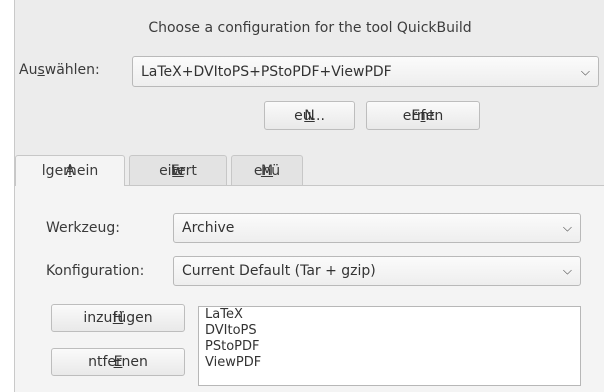 The image size is (604, 392). Describe the element at coordinates (389, 331) in the screenshot. I see `list-item: DVItoPS` at that location.